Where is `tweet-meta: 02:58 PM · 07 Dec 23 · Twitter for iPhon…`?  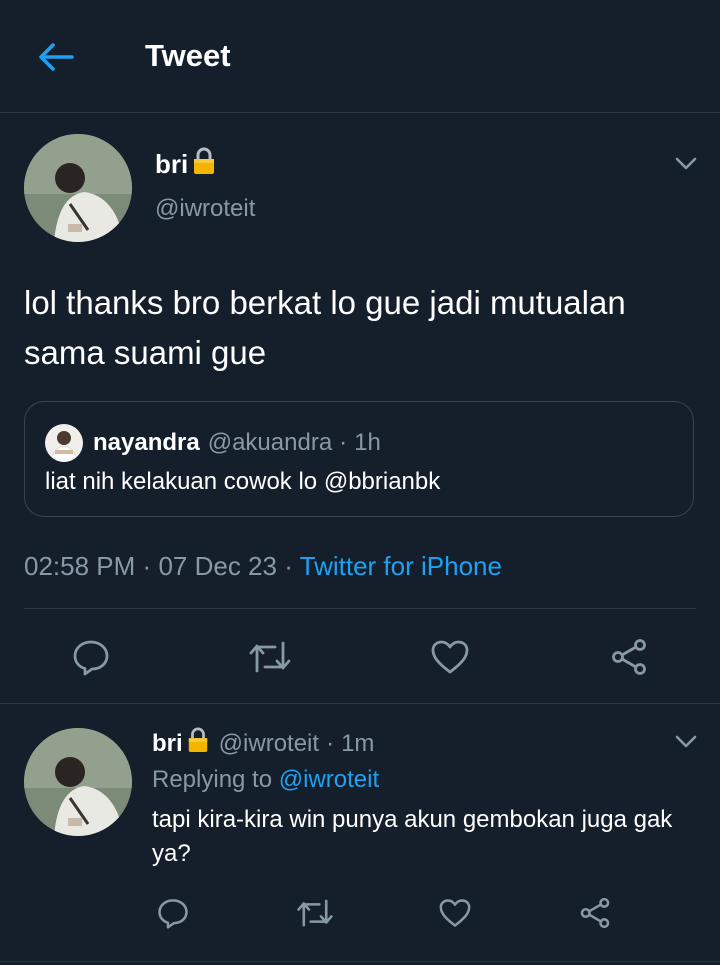
tweet-meta: 02:58 PM · 07 Dec 23 · Twitter for iPhon… is located at coordinates (263, 566).